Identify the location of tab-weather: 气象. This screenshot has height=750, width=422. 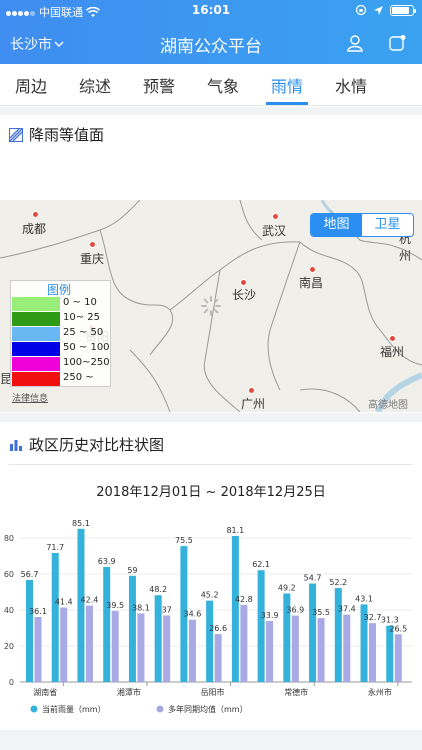
(223, 85).